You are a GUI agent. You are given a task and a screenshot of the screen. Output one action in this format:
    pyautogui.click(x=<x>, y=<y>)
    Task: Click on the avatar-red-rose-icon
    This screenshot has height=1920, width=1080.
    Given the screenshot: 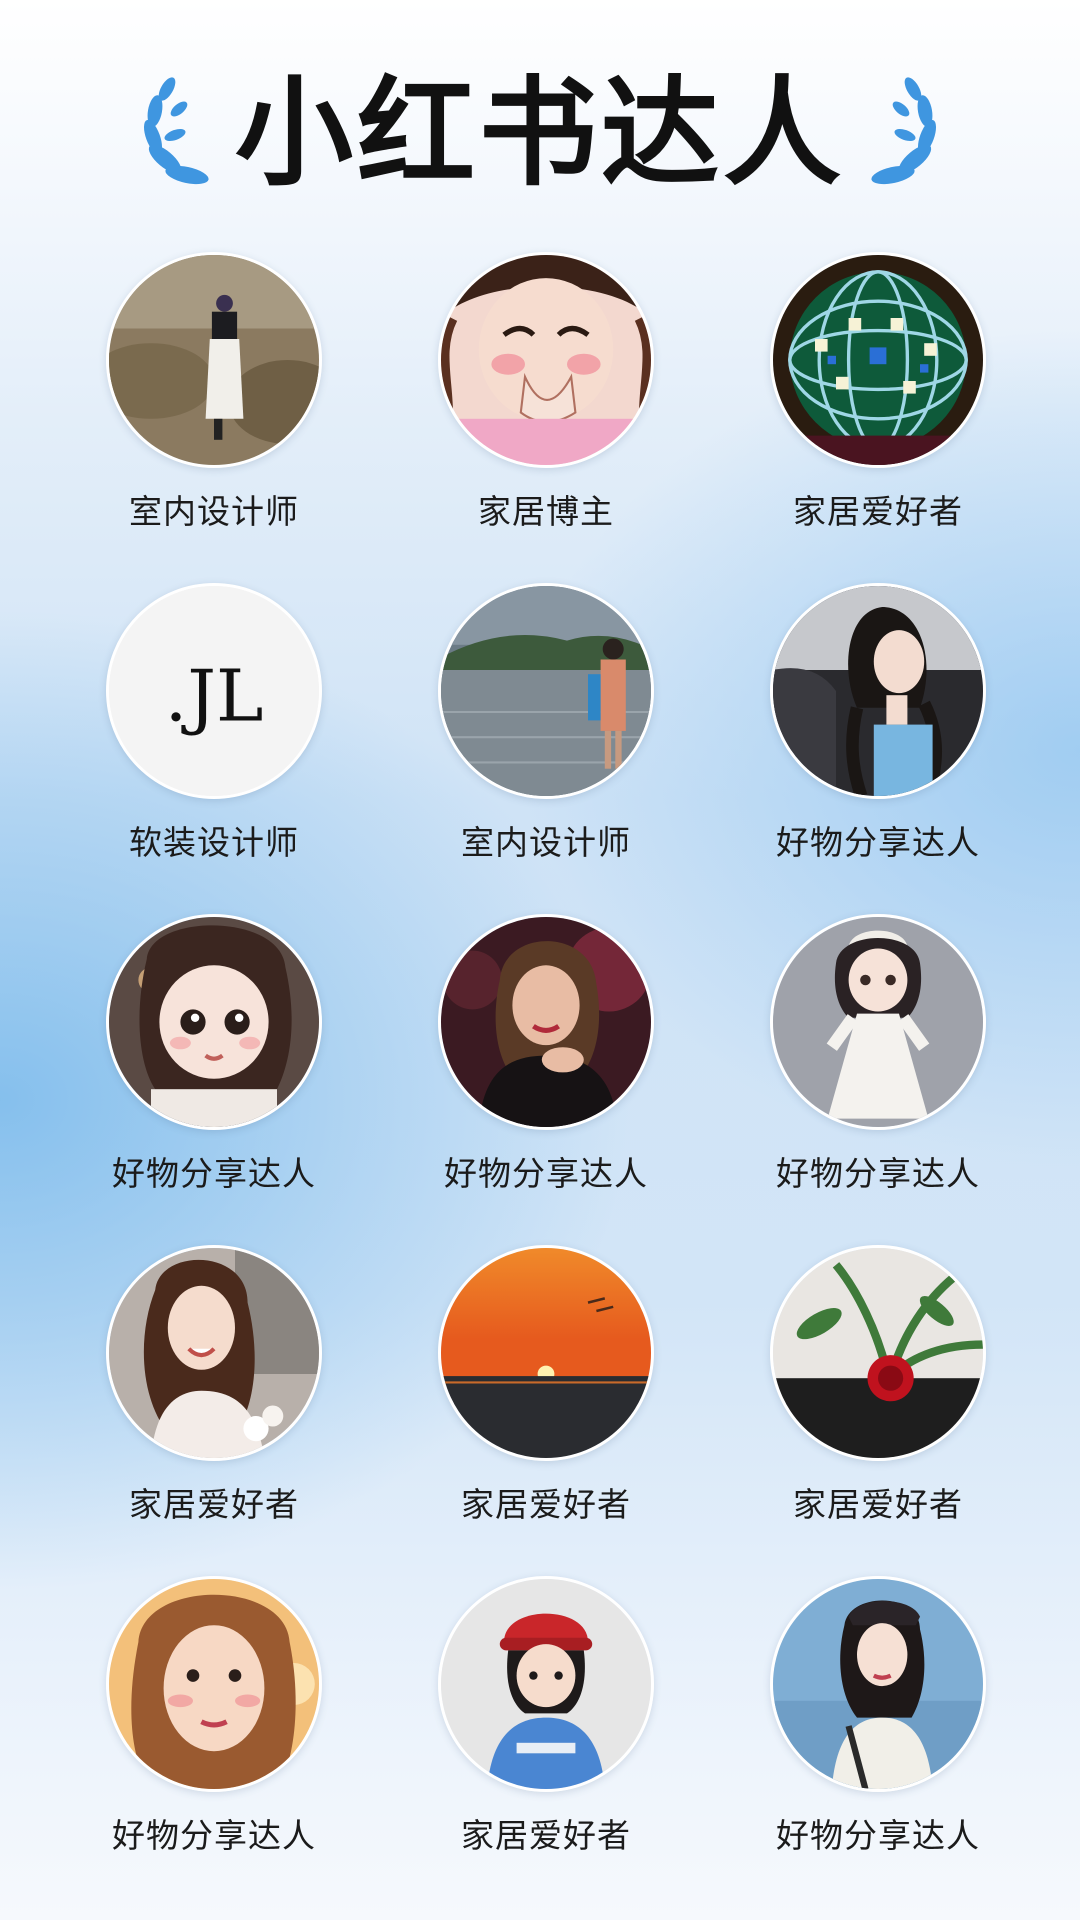 What is the action you would take?
    pyautogui.click(x=878, y=1353)
    